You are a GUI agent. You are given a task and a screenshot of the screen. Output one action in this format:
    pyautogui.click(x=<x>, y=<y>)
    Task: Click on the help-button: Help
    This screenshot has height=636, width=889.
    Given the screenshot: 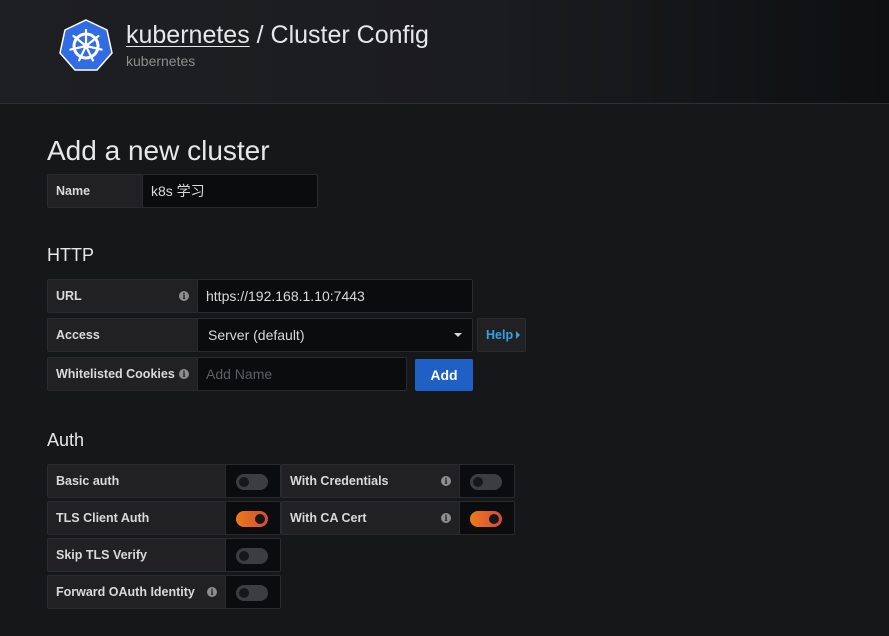 What is the action you would take?
    pyautogui.click(x=501, y=335)
    